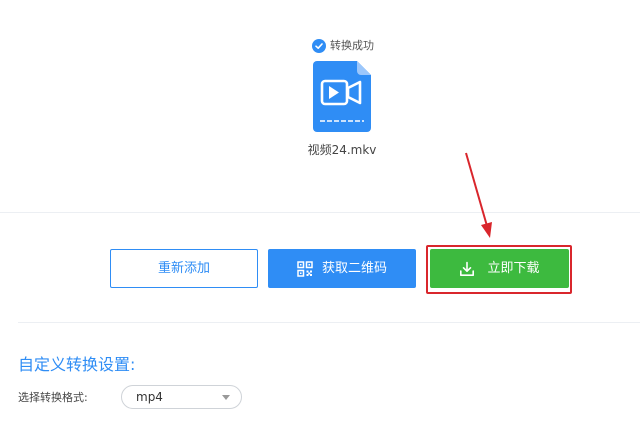  What do you see at coordinates (53, 397) in the screenshot?
I see `format-label: 选择转换格式:` at bounding box center [53, 397].